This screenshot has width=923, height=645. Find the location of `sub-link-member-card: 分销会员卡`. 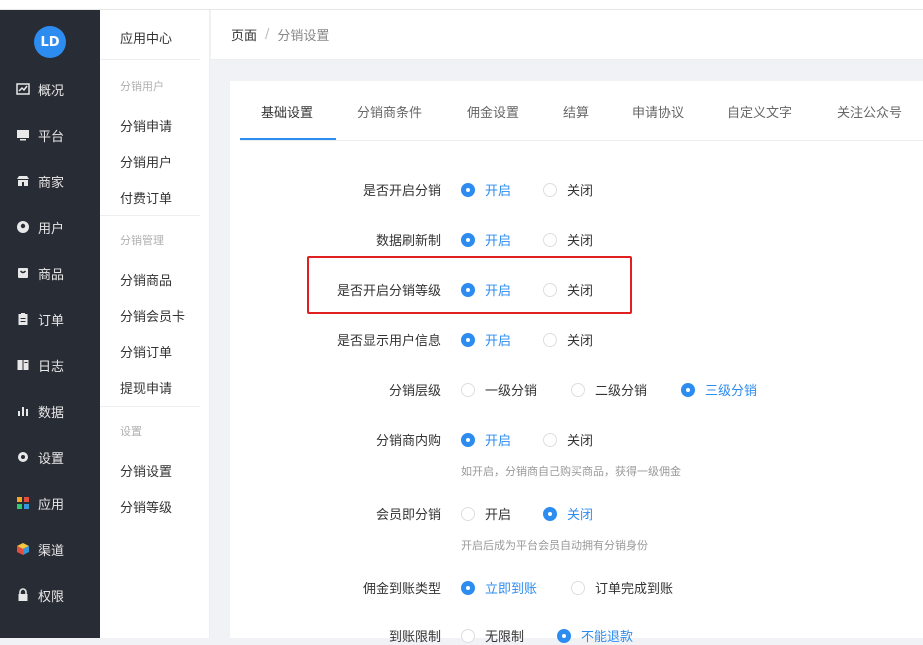

sub-link-member-card: 分销会员卡 is located at coordinates (152, 315).